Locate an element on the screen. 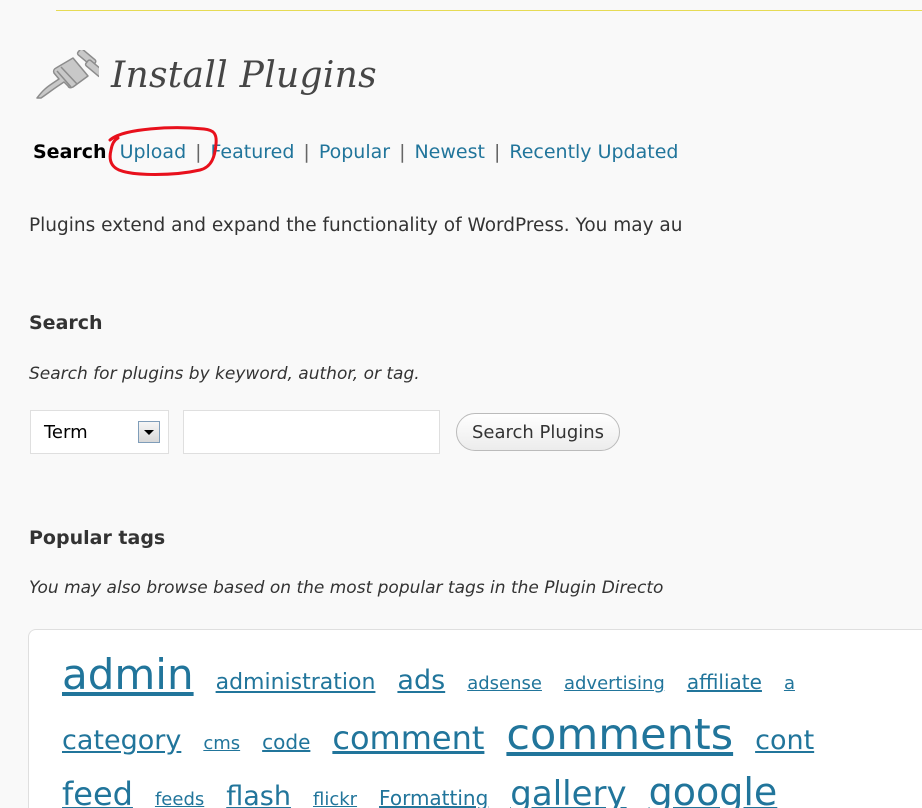 This screenshot has width=922, height=808. tag-link: adsense is located at coordinates (504, 683).